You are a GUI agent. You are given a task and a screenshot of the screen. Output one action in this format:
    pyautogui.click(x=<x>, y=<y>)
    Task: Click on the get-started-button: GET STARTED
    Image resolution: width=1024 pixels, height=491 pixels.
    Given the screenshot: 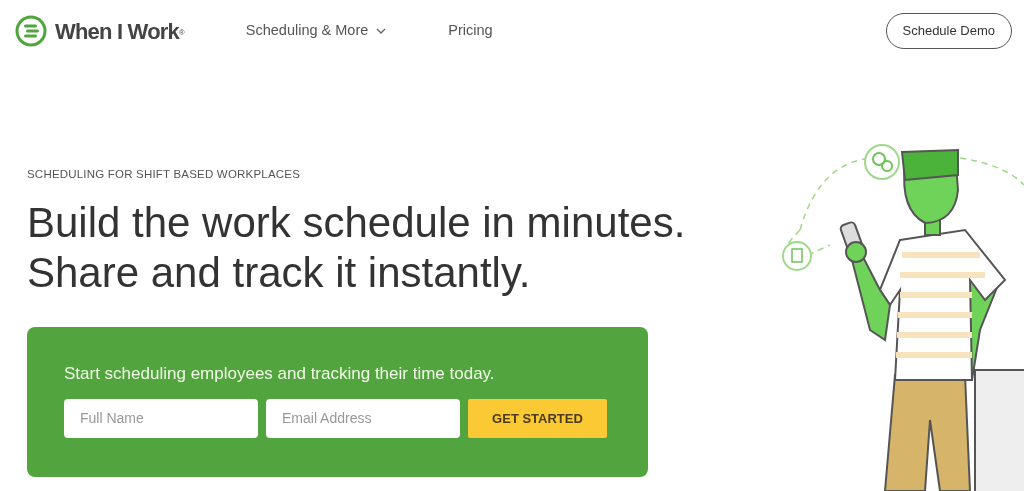 What is the action you would take?
    pyautogui.click(x=537, y=418)
    